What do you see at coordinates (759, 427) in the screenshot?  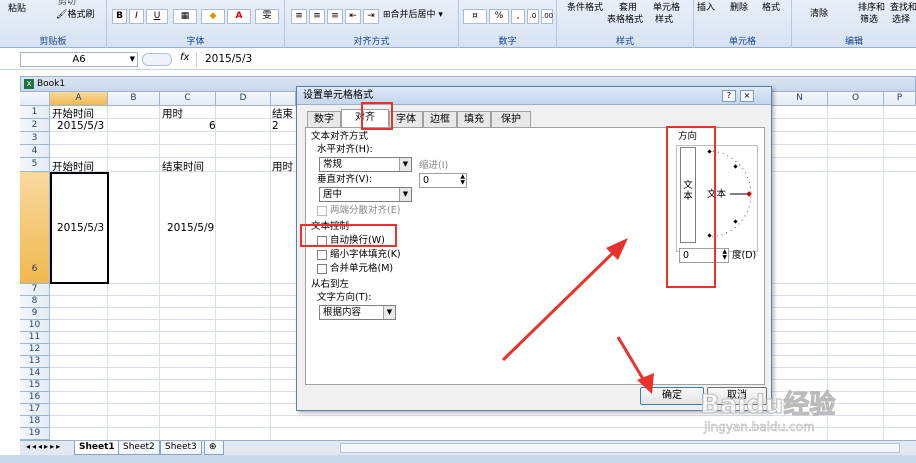 I see `watermark-url: jingyan.baidu.com` at bounding box center [759, 427].